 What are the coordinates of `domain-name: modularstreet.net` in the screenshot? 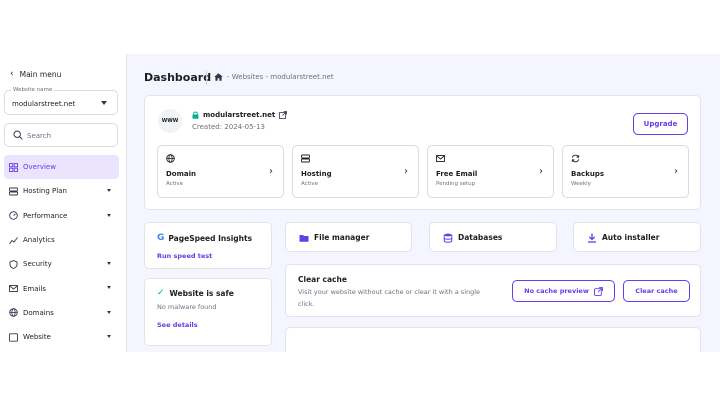 It's located at (239, 115).